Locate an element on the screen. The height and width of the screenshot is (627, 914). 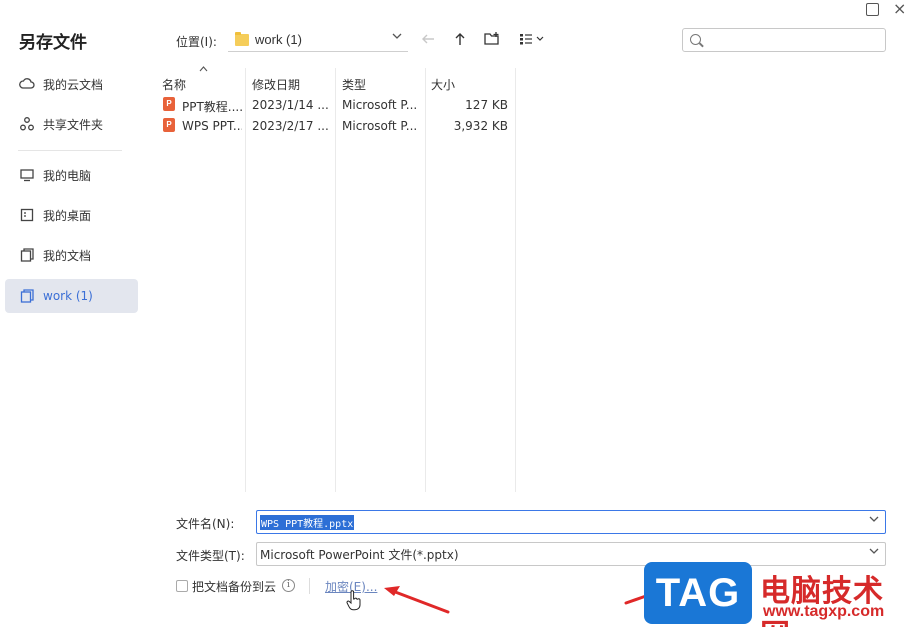
arrow-up-icon is located at coordinates (460, 39).